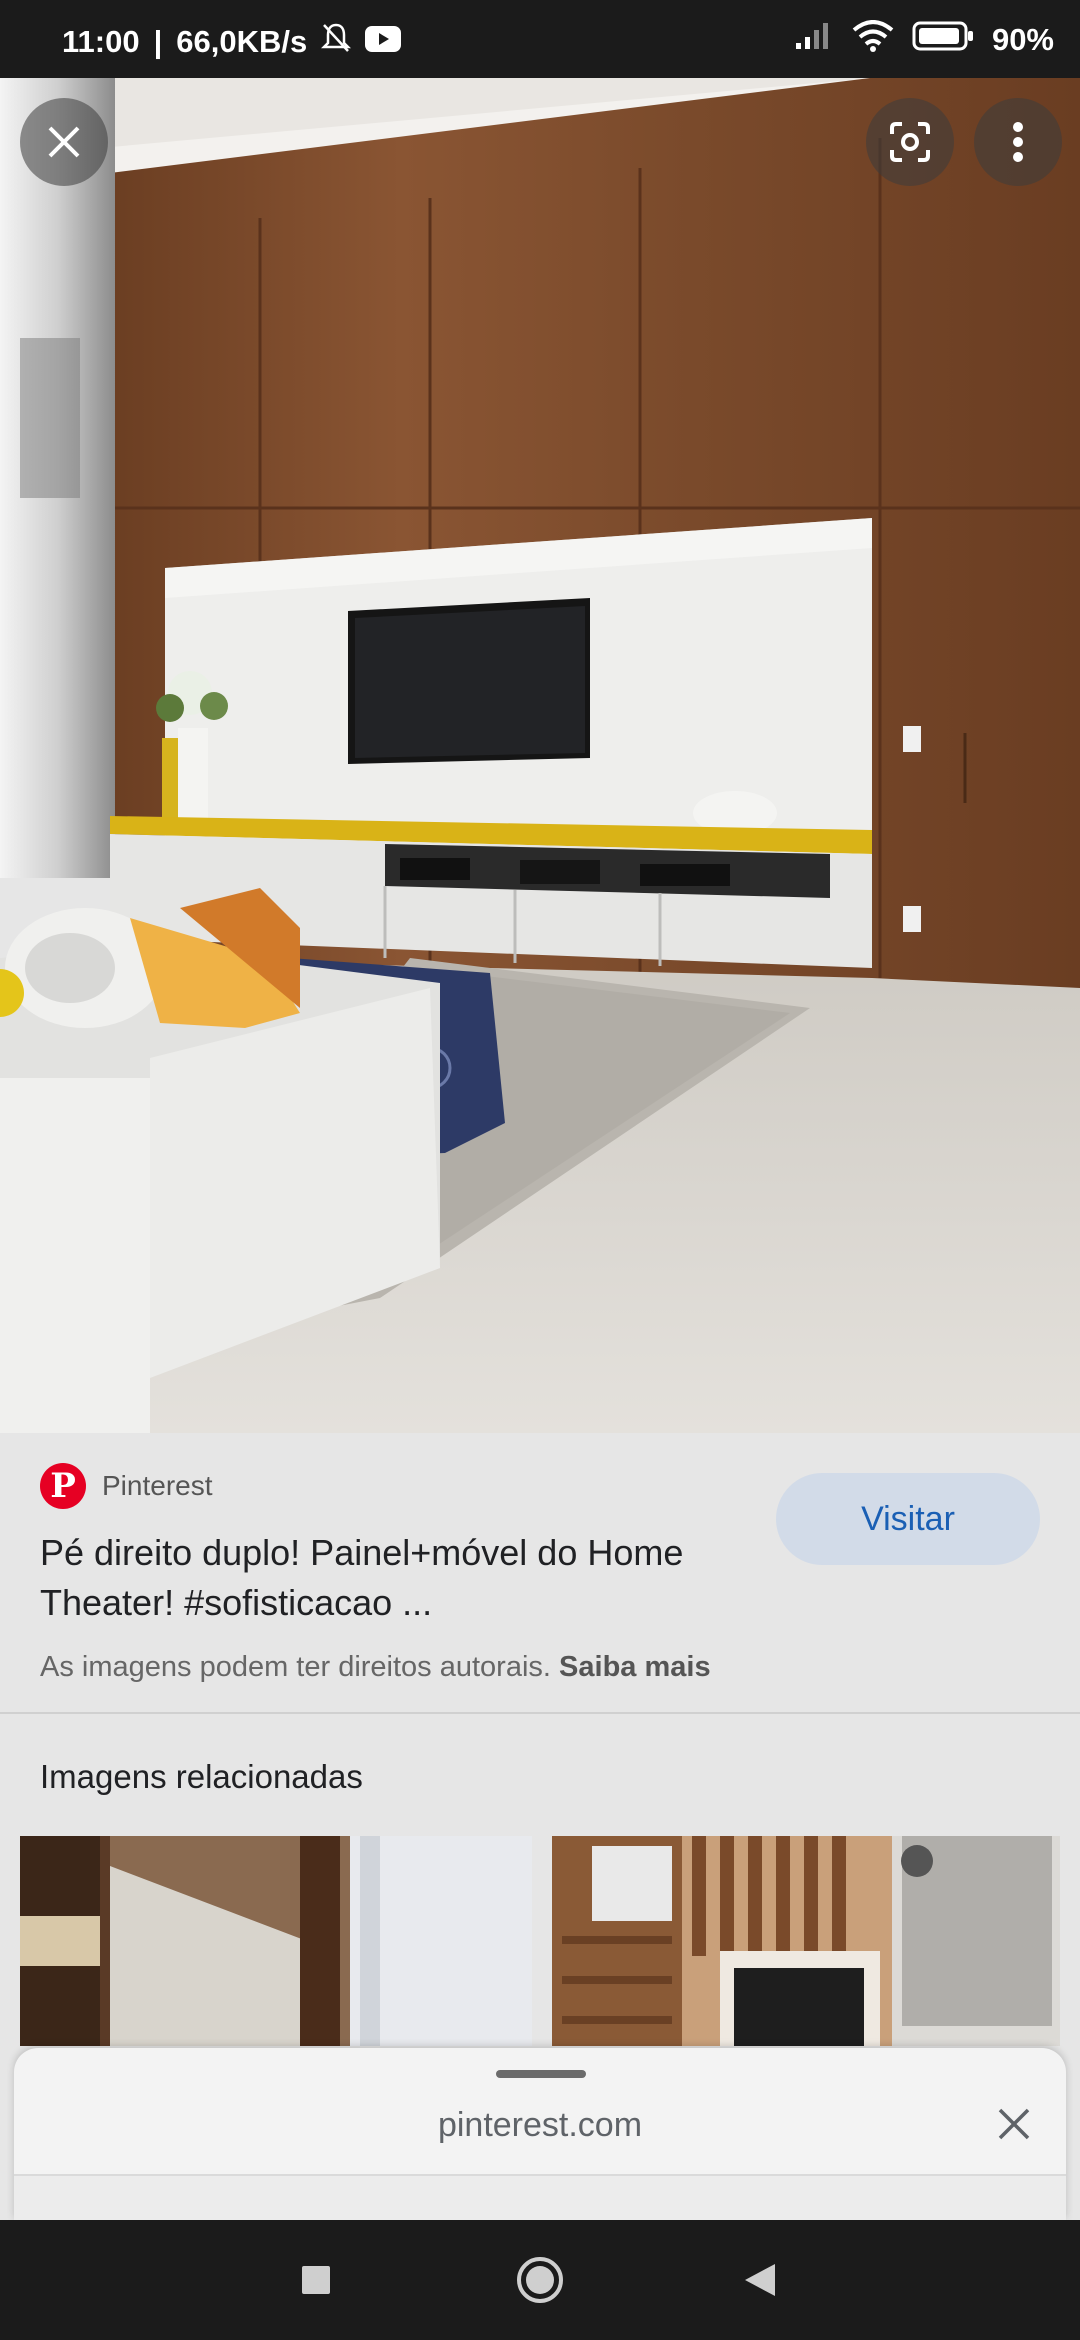 This screenshot has height=2340, width=1080. Describe the element at coordinates (157, 1485) in the screenshot. I see `source-name: Pinterest` at that location.